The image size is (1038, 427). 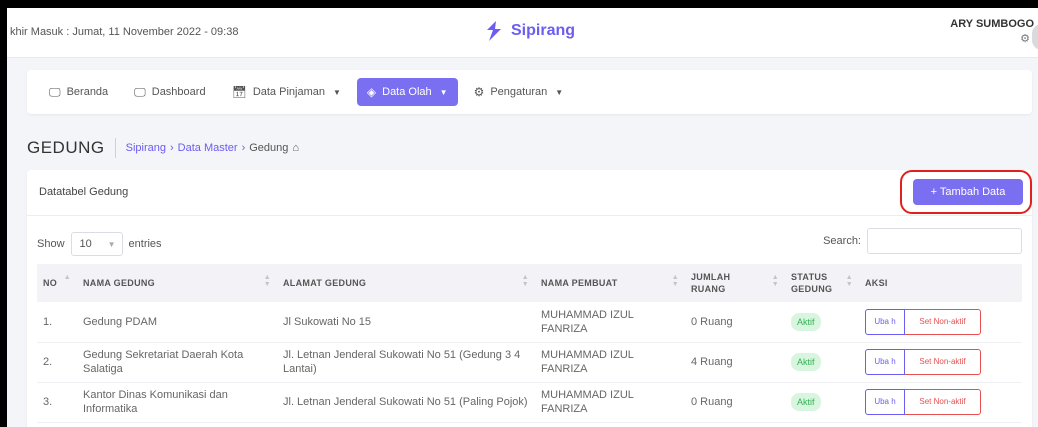 What do you see at coordinates (57, 402) in the screenshot?
I see `cell-no: 3.` at bounding box center [57, 402].